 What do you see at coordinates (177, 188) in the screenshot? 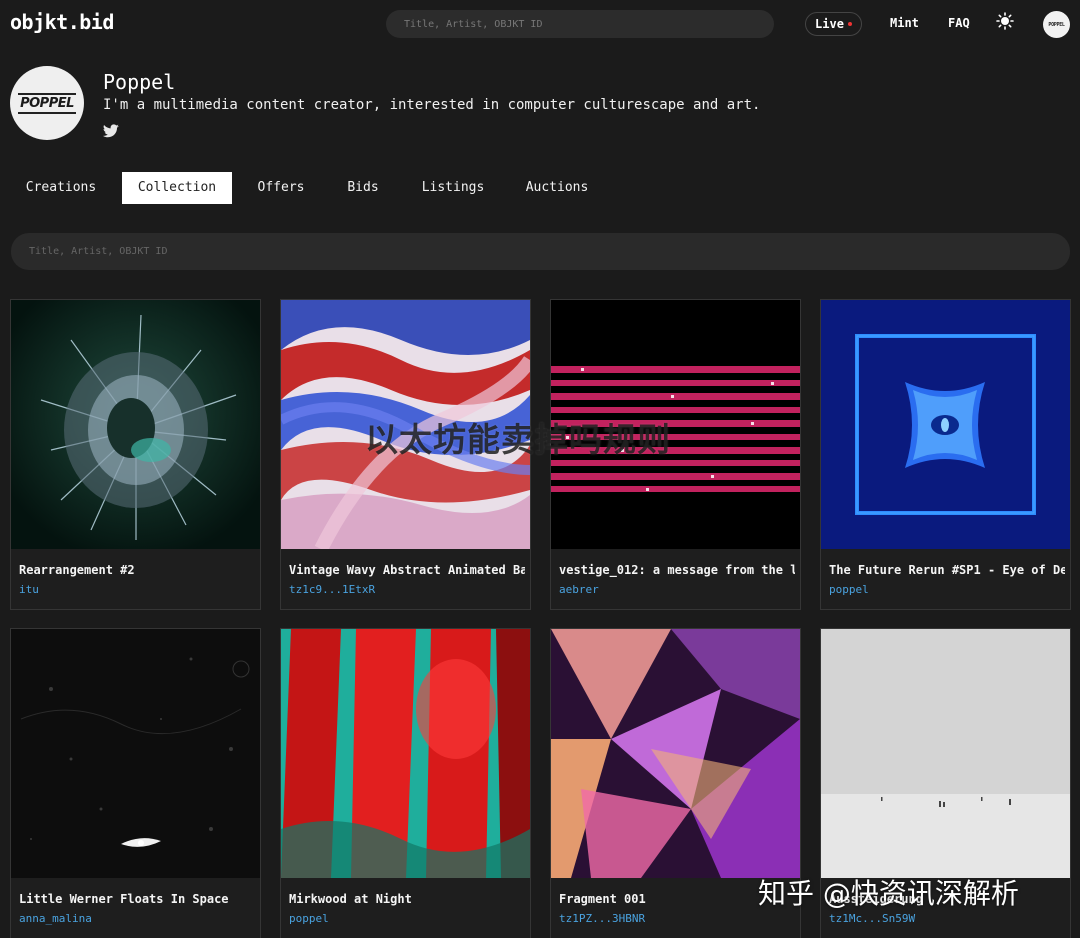
I see `tab-collection: Collection` at bounding box center [177, 188].